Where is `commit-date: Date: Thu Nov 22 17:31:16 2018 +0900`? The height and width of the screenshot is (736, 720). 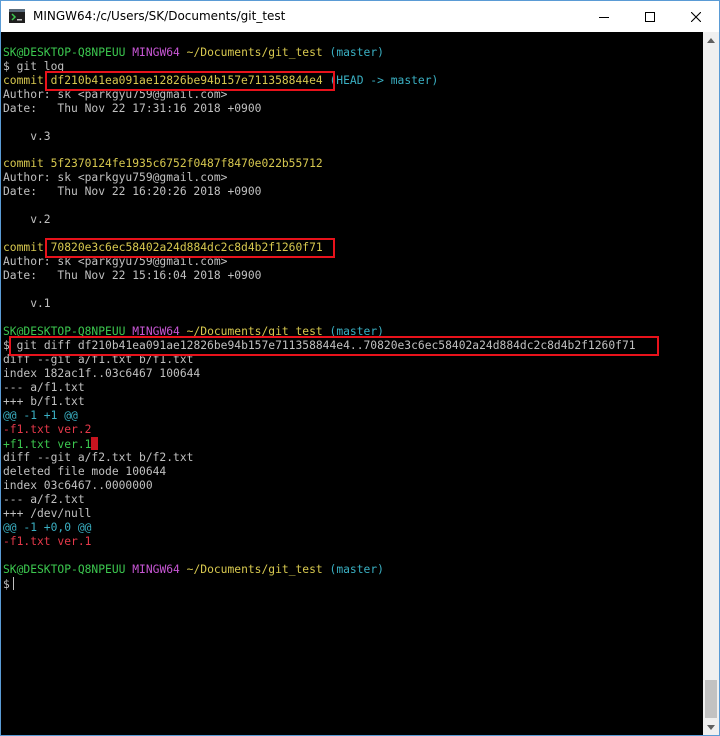
commit-date: Date: Thu Nov 22 17:31:16 2018 +0900 is located at coordinates (132, 108).